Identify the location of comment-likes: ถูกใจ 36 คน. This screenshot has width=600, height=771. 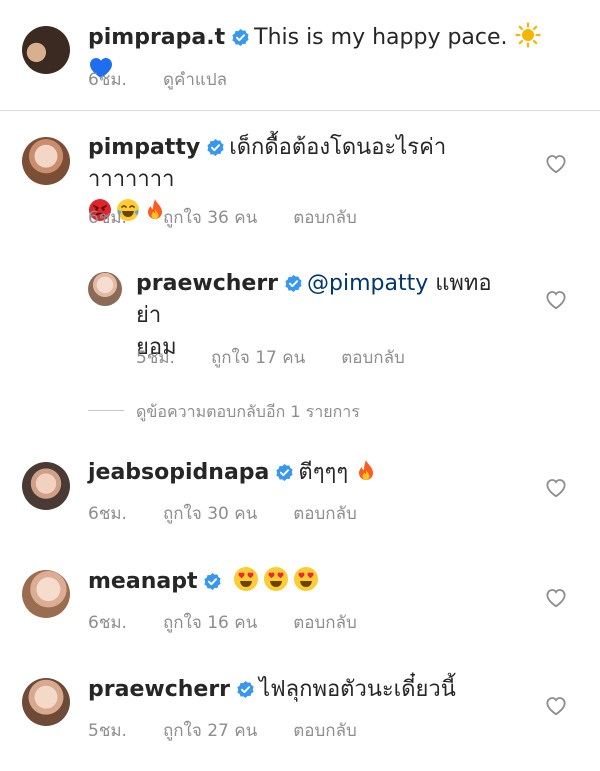
(210, 218).